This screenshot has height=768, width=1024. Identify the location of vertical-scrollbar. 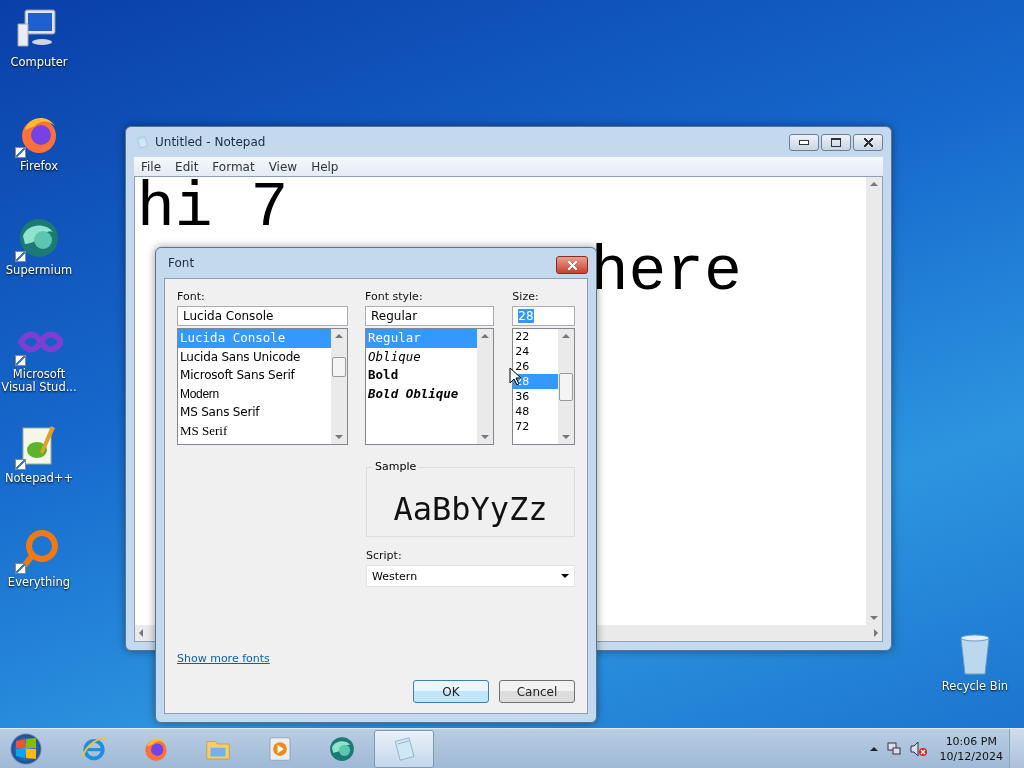
(874, 401).